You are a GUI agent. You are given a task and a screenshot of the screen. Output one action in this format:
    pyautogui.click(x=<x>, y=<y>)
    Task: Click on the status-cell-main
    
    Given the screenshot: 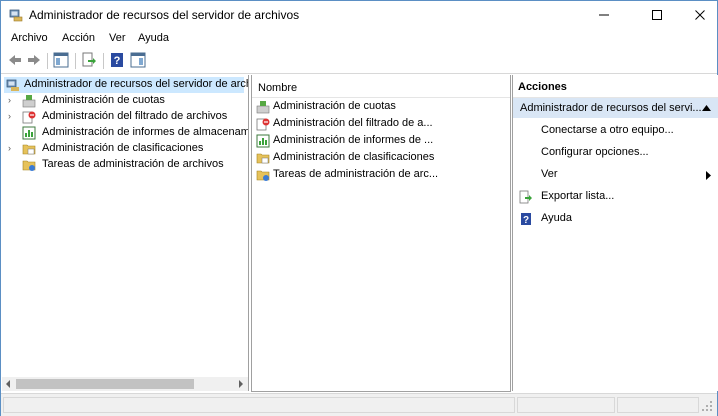 What is the action you would take?
    pyautogui.click(x=259, y=405)
    